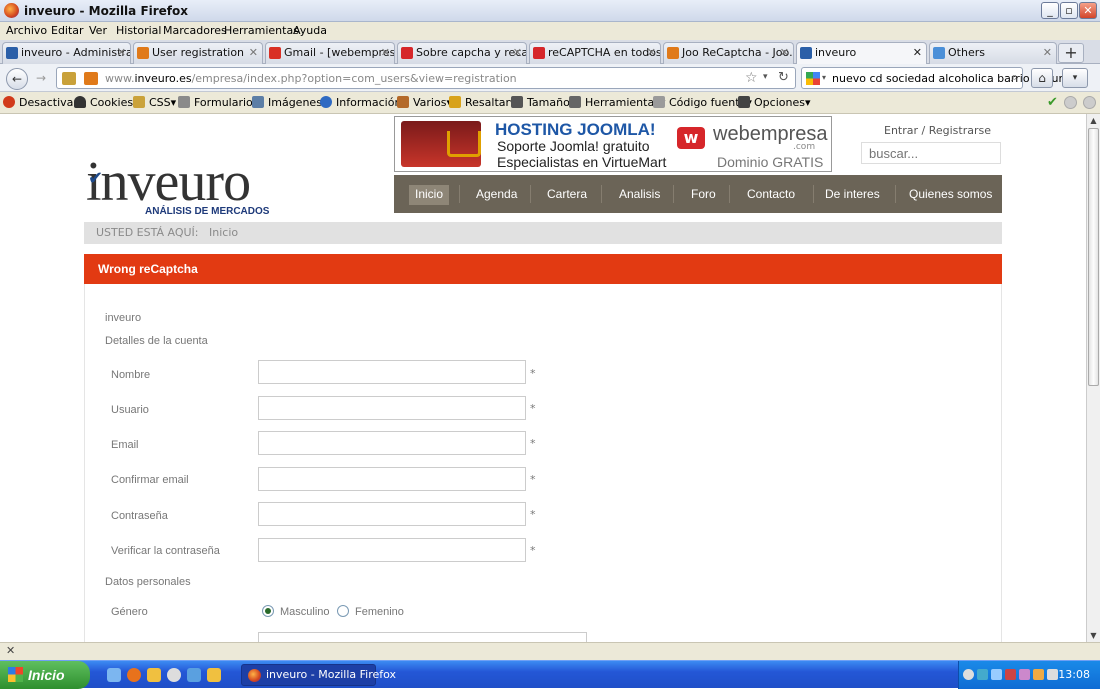  Describe the element at coordinates (67, 30) in the screenshot. I see `menu-editar: Editar` at that location.